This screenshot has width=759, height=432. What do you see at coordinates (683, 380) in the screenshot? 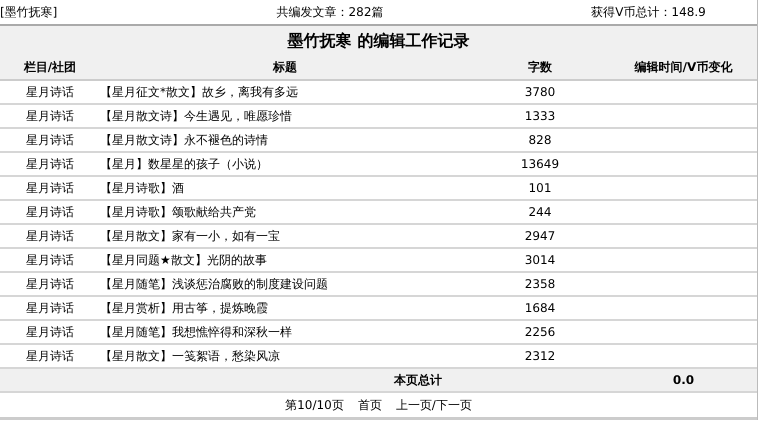
I see `total-value: 0.0` at bounding box center [683, 380].